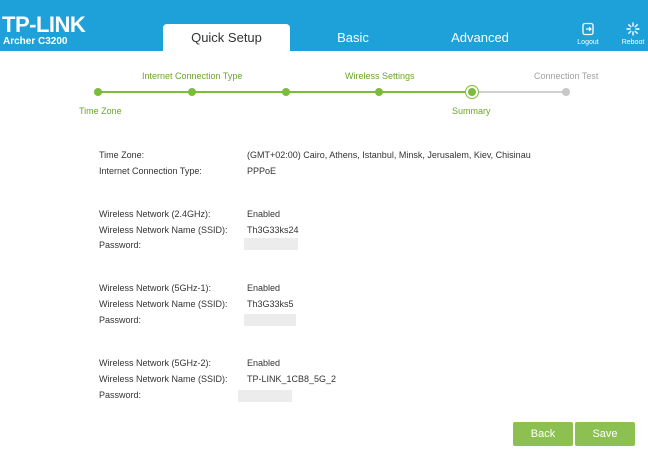  Describe the element at coordinates (122, 155) in the screenshot. I see `time-zone-label: Time Zone:` at that location.